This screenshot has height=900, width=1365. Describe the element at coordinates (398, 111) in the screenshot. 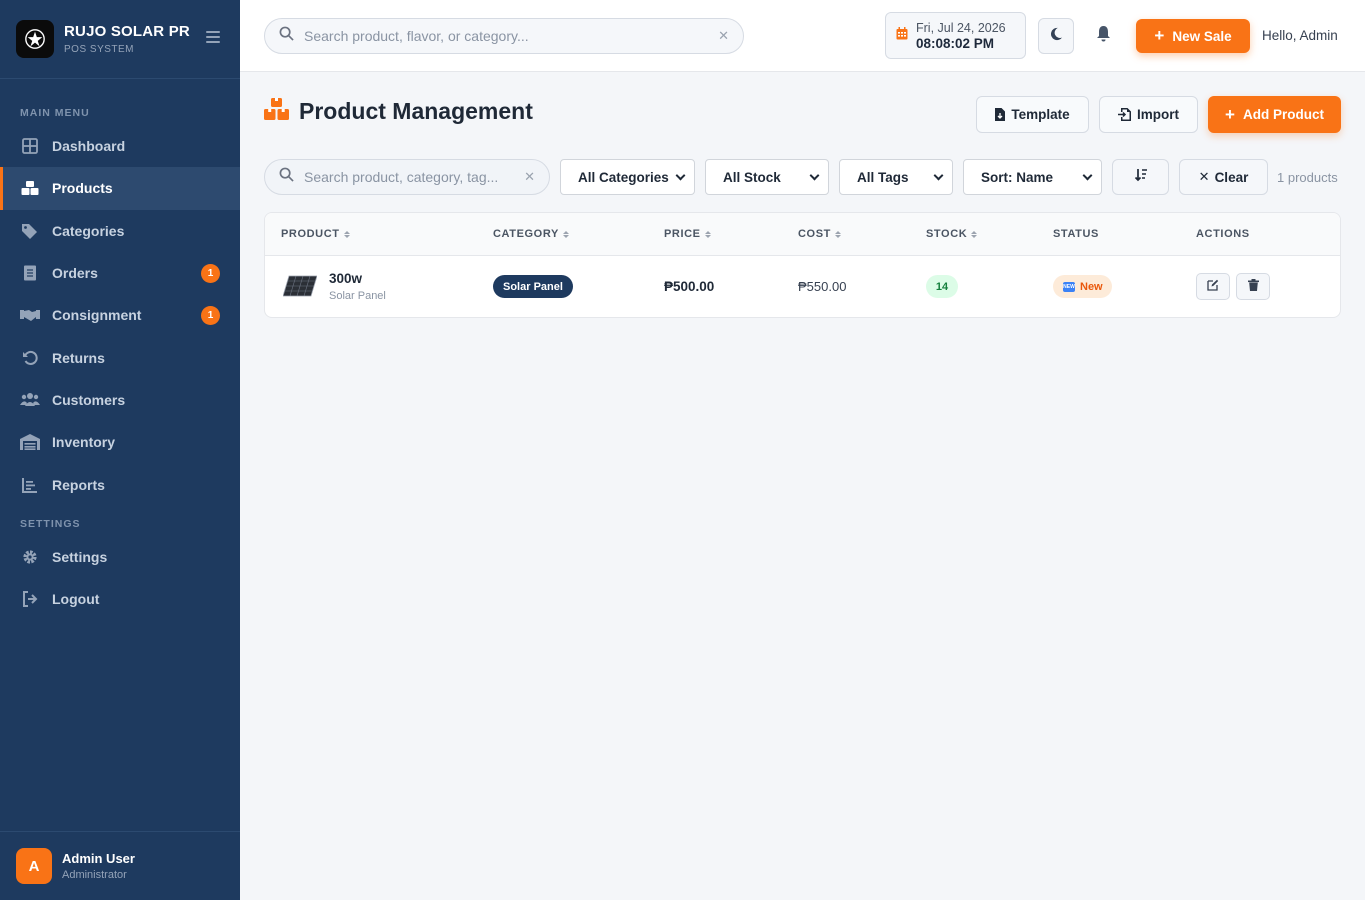

I see `page-header: Product Management` at that location.